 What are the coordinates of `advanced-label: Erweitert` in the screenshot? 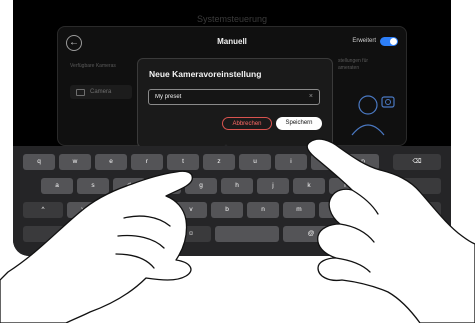 It's located at (364, 41).